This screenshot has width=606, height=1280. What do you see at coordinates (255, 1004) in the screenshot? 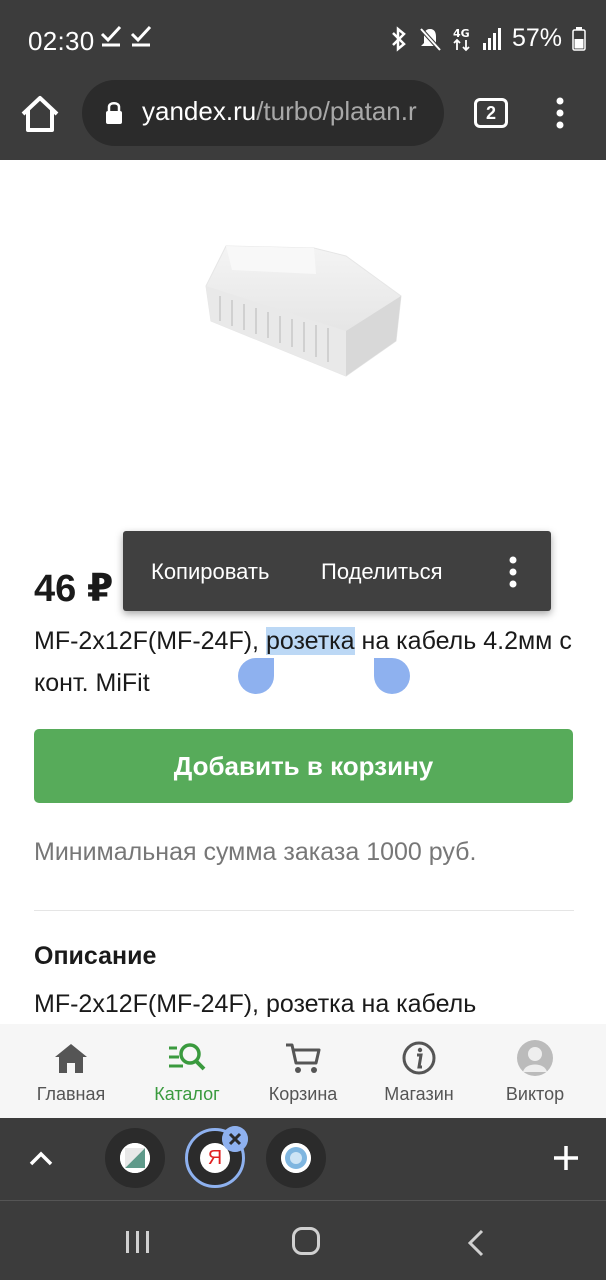
I see `description-text: MF-2x12F(MF-24F), розетка на кабель` at bounding box center [255, 1004].